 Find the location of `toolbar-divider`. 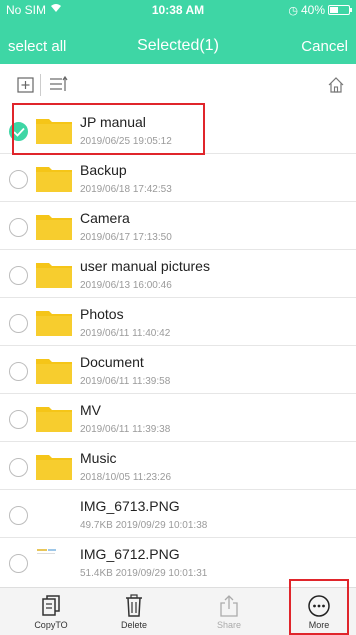

toolbar-divider is located at coordinates (40, 85).